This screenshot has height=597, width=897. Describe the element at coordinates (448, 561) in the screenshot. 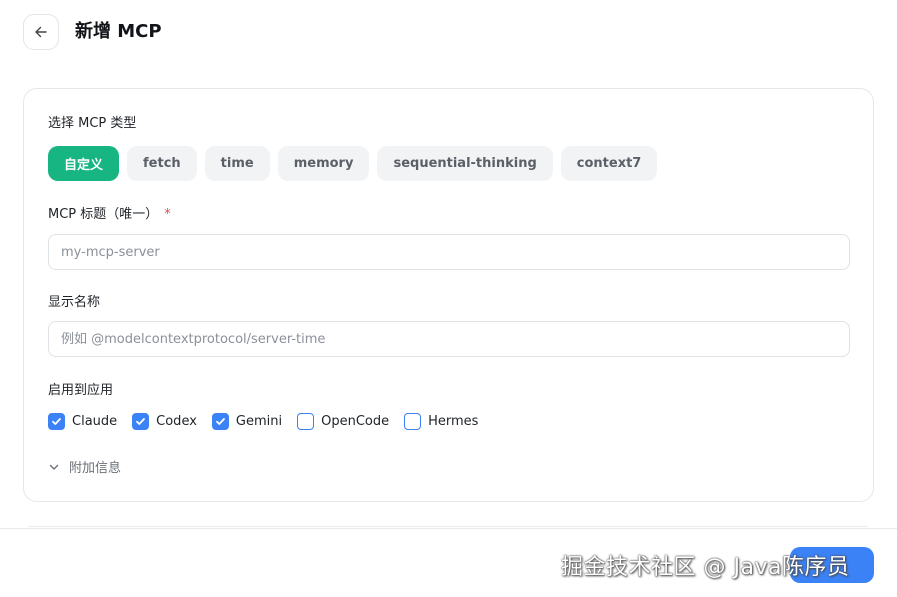

I see `footer-bar: 掘金技术社区 @ Java陈序员` at that location.